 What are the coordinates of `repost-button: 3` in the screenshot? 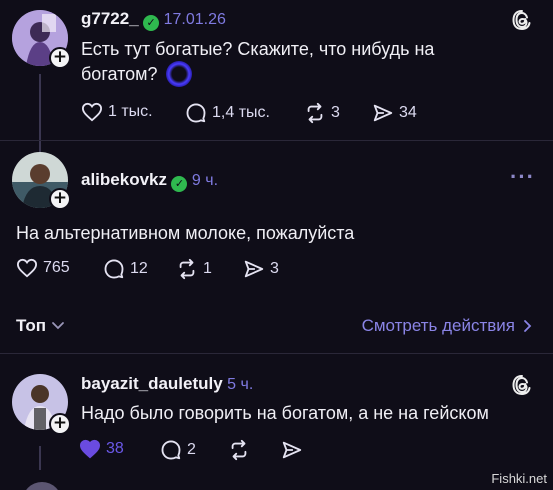 It's located at (322, 113).